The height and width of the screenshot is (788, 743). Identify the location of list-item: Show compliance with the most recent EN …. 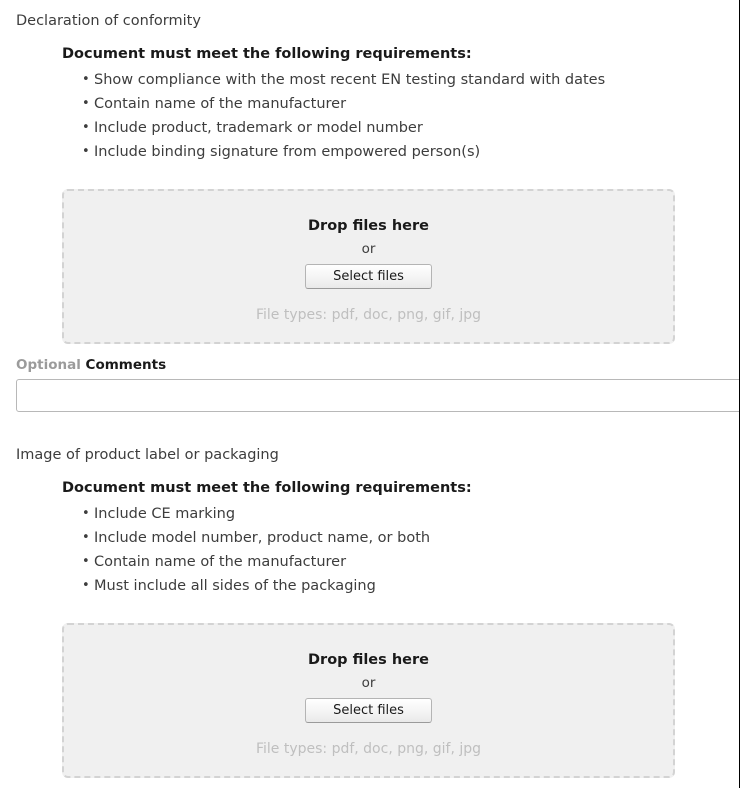
(410, 80).